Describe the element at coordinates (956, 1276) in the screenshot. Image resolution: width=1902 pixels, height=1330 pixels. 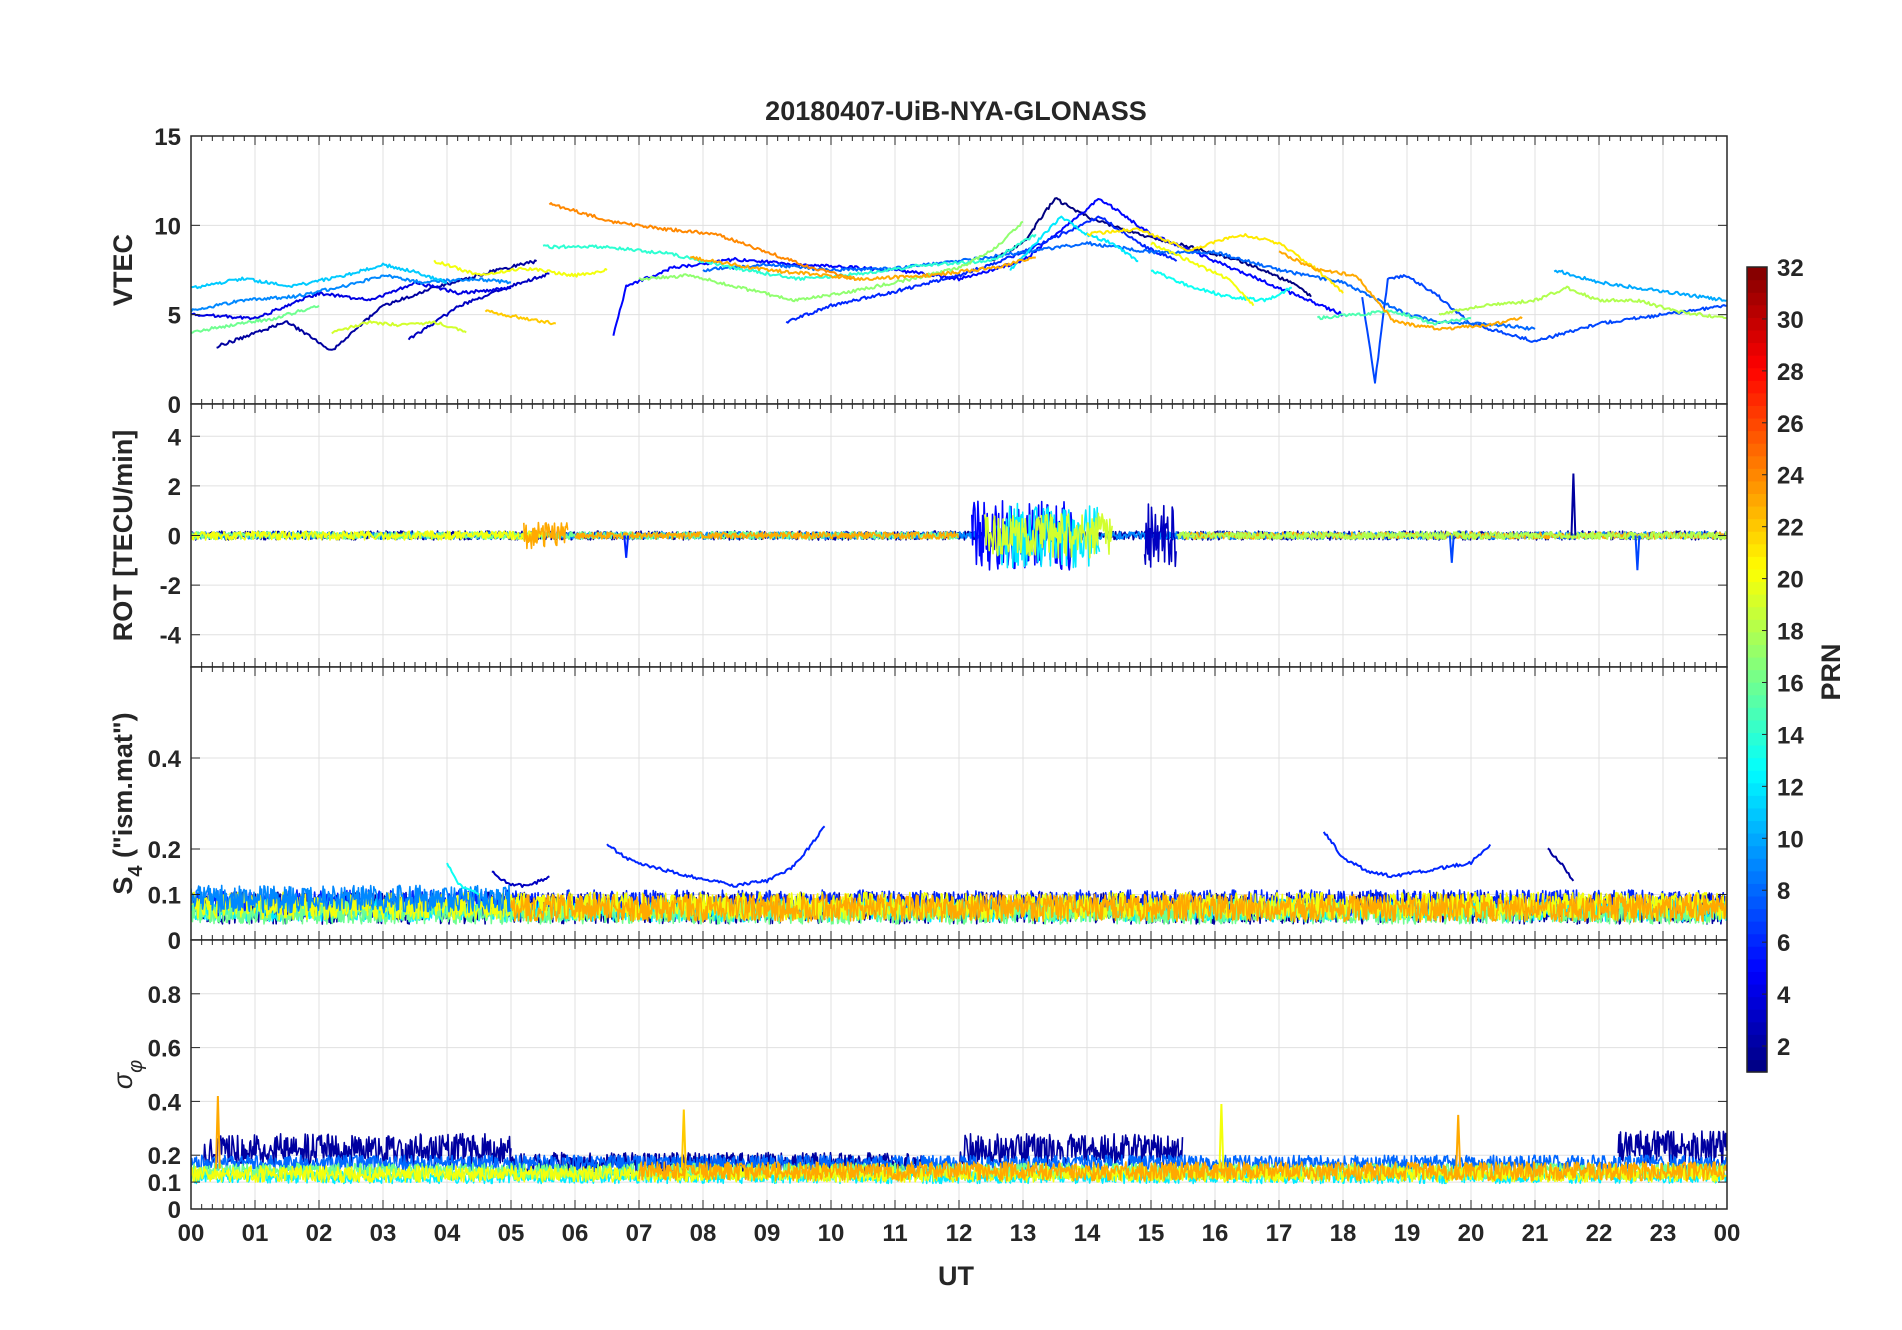
I see `x-axis-label: UT` at that location.